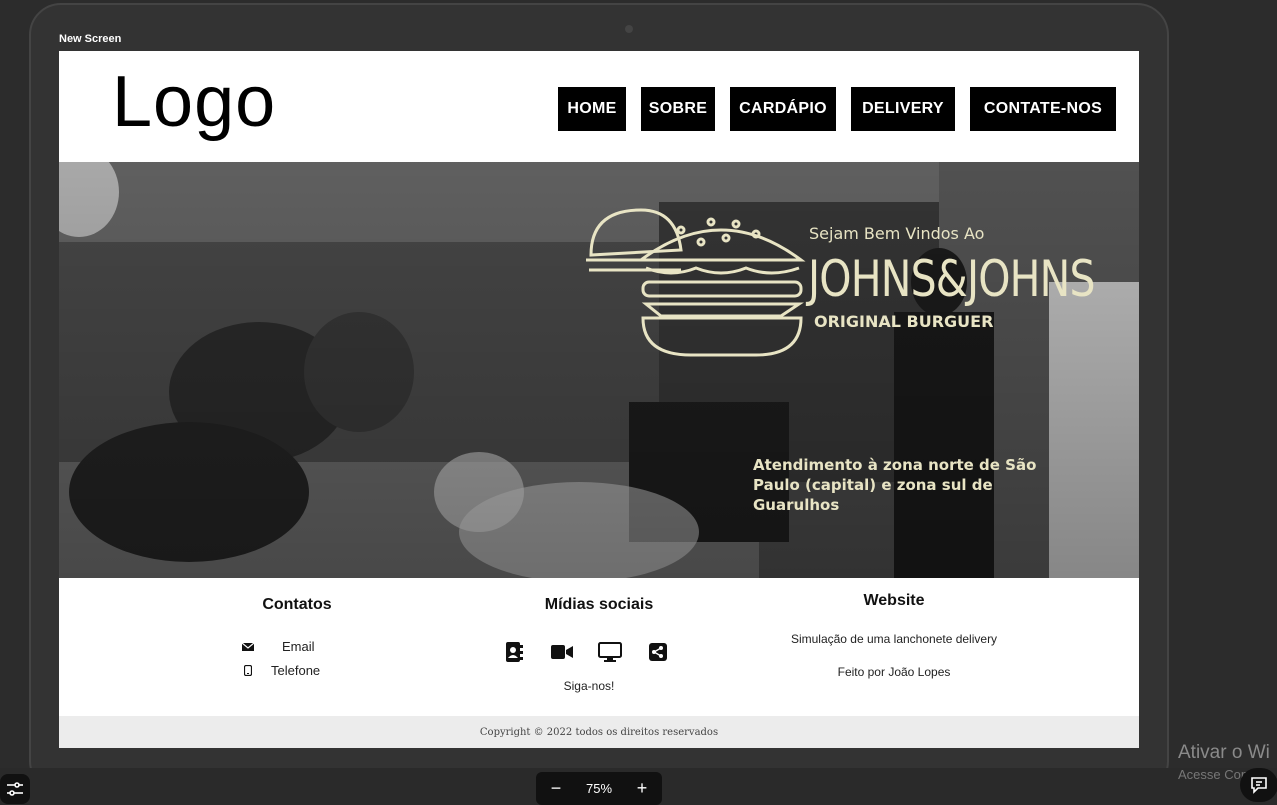  Describe the element at coordinates (904, 321) in the screenshot. I see `hero-subtitle: ORIGINAL BURGUER` at that location.